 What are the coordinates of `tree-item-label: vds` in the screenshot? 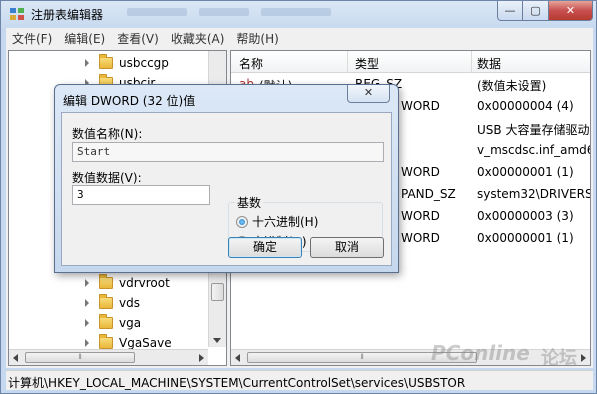 It's located at (129, 303).